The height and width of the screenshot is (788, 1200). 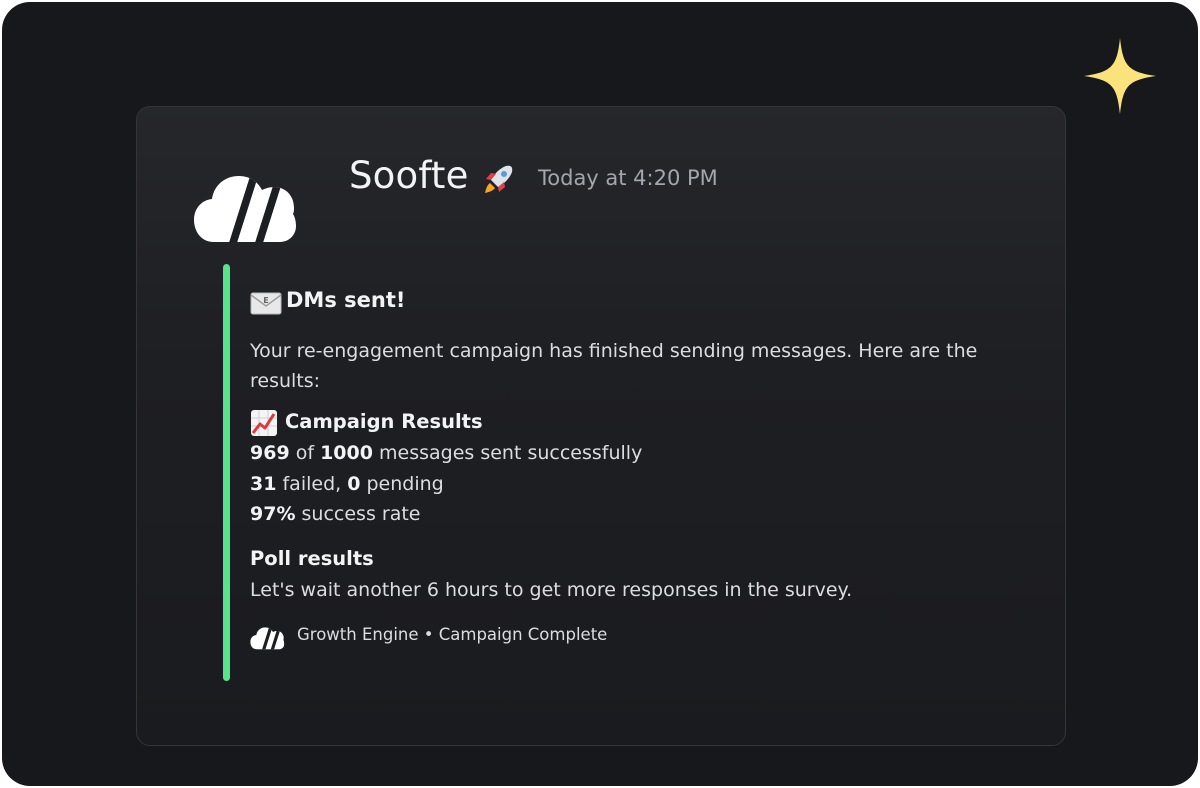 What do you see at coordinates (312, 558) in the screenshot?
I see `poll-results-title: Poll results` at bounding box center [312, 558].